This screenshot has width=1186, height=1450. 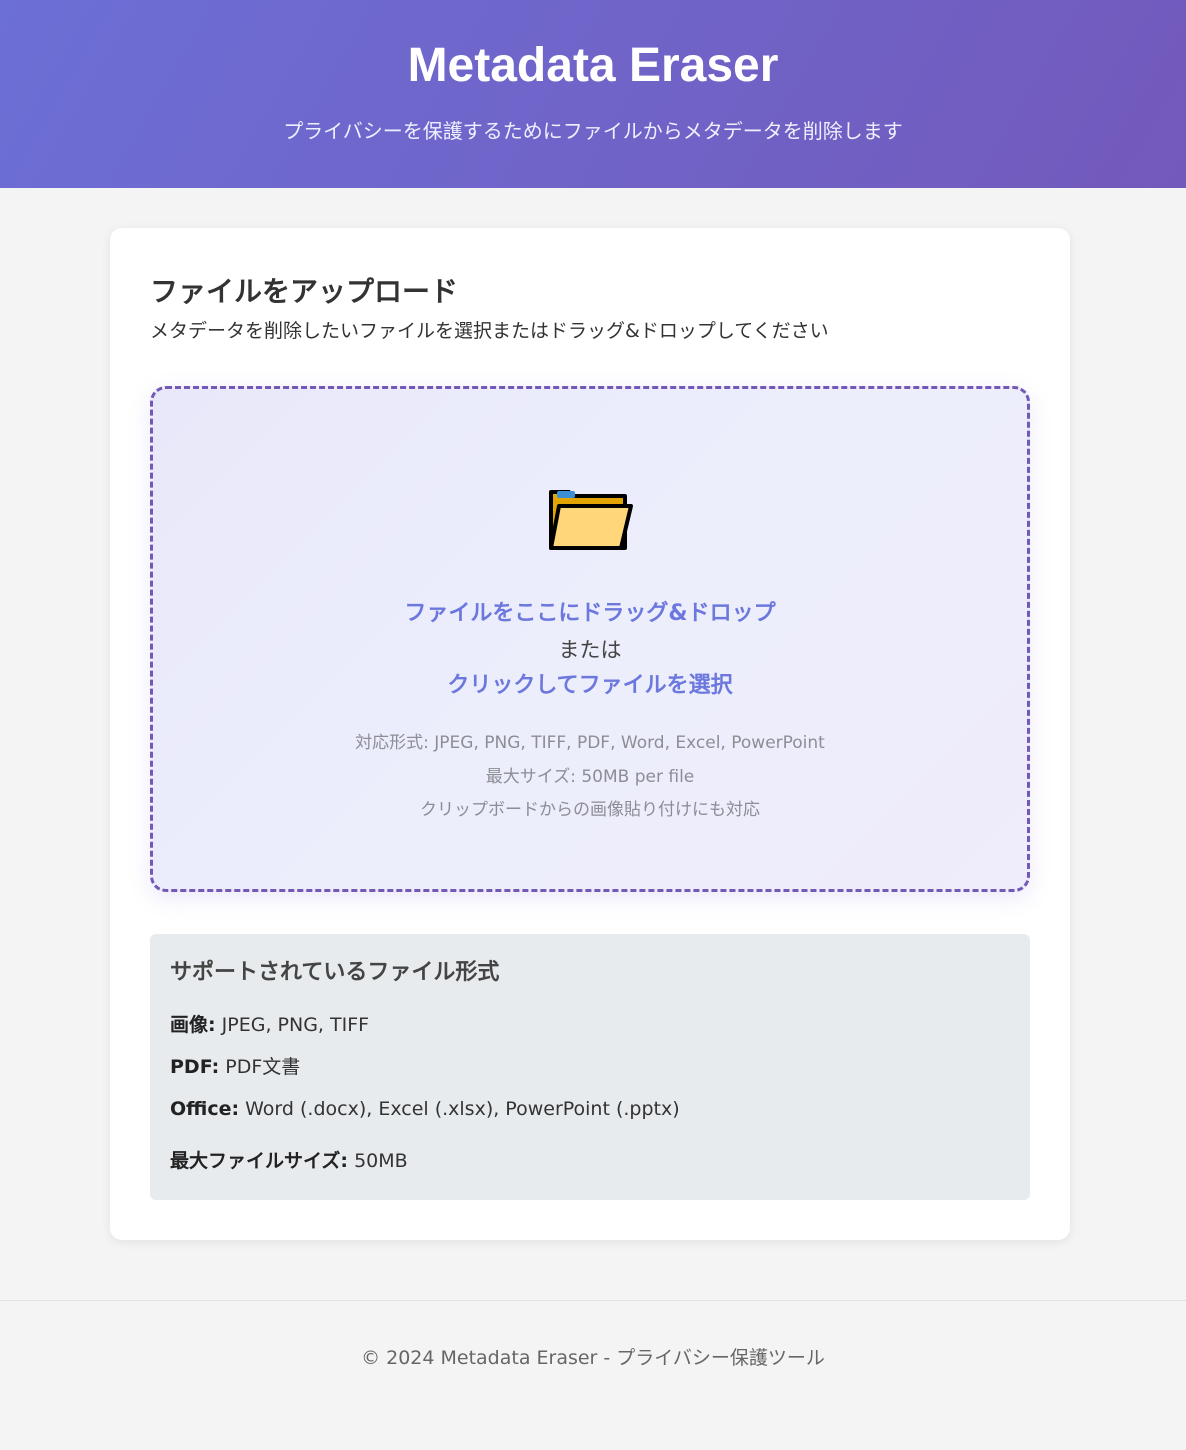 What do you see at coordinates (193, 1025) in the screenshot?
I see `format-label: 画像:` at bounding box center [193, 1025].